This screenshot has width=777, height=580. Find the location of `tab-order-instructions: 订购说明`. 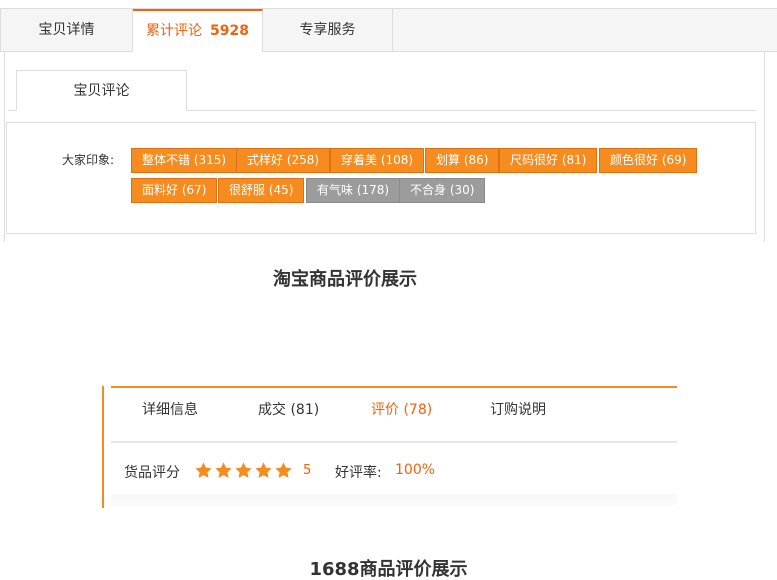

tab-order-instructions: 订购说明 is located at coordinates (518, 410).